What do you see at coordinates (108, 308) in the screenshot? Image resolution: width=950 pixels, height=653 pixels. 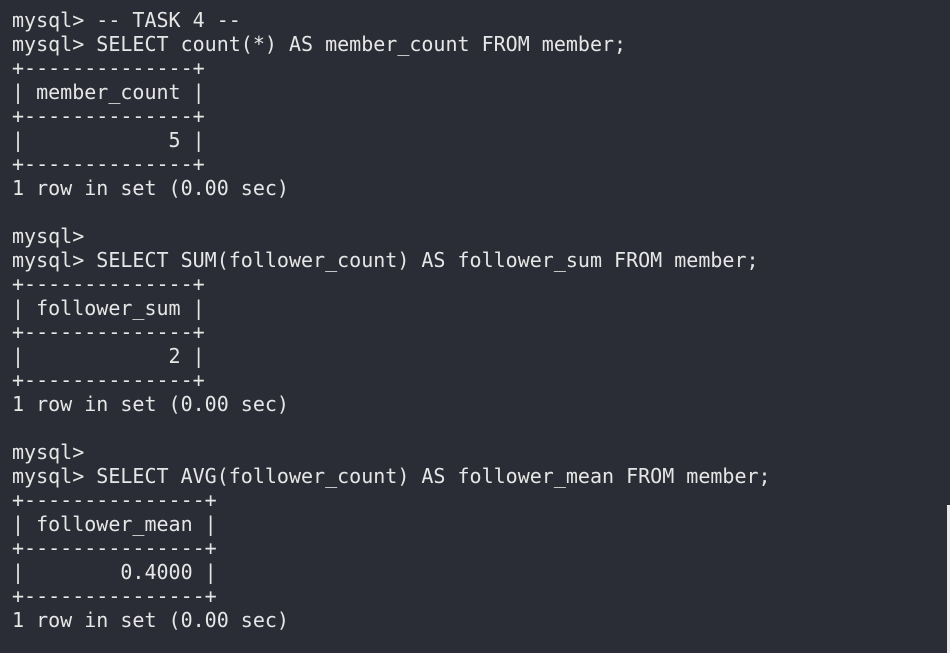 I see `table-header: | follower_sum |` at bounding box center [108, 308].